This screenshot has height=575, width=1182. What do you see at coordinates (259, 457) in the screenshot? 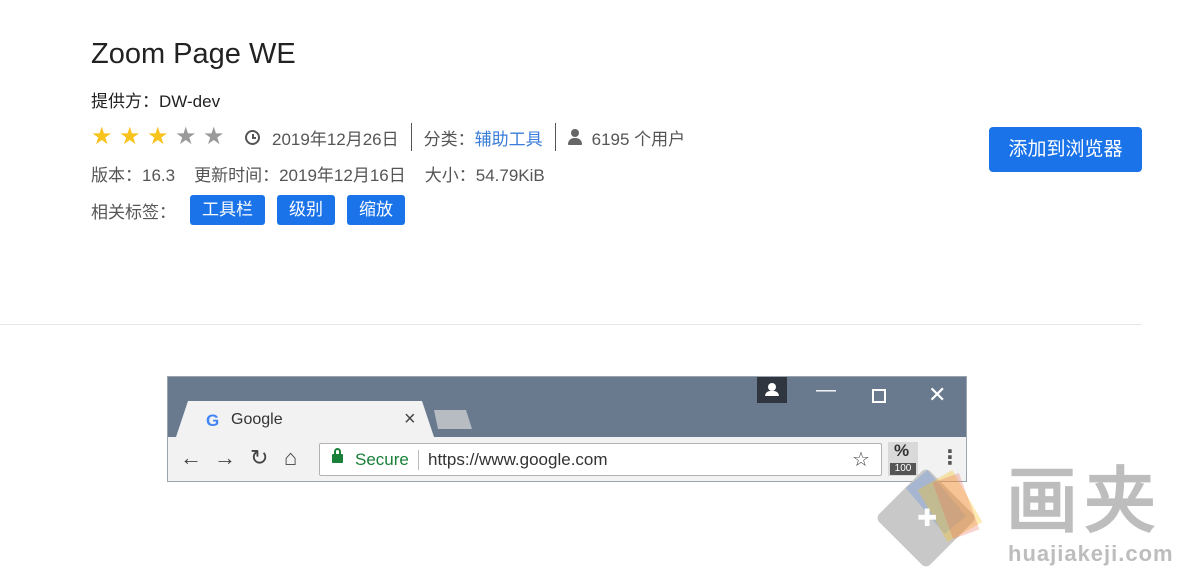
I see `reload-icon: ↻` at bounding box center [259, 457].